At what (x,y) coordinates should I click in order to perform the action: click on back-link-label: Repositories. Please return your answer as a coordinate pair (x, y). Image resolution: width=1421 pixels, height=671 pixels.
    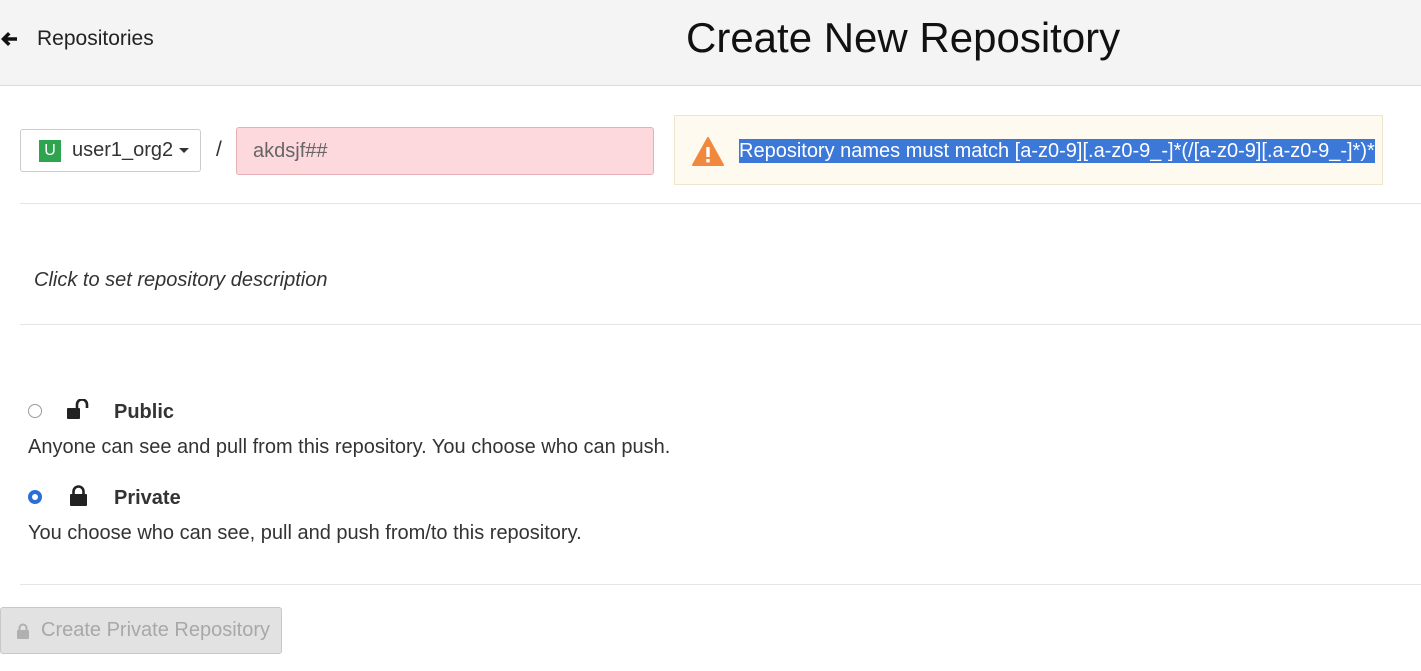
    Looking at the image, I should click on (95, 38).